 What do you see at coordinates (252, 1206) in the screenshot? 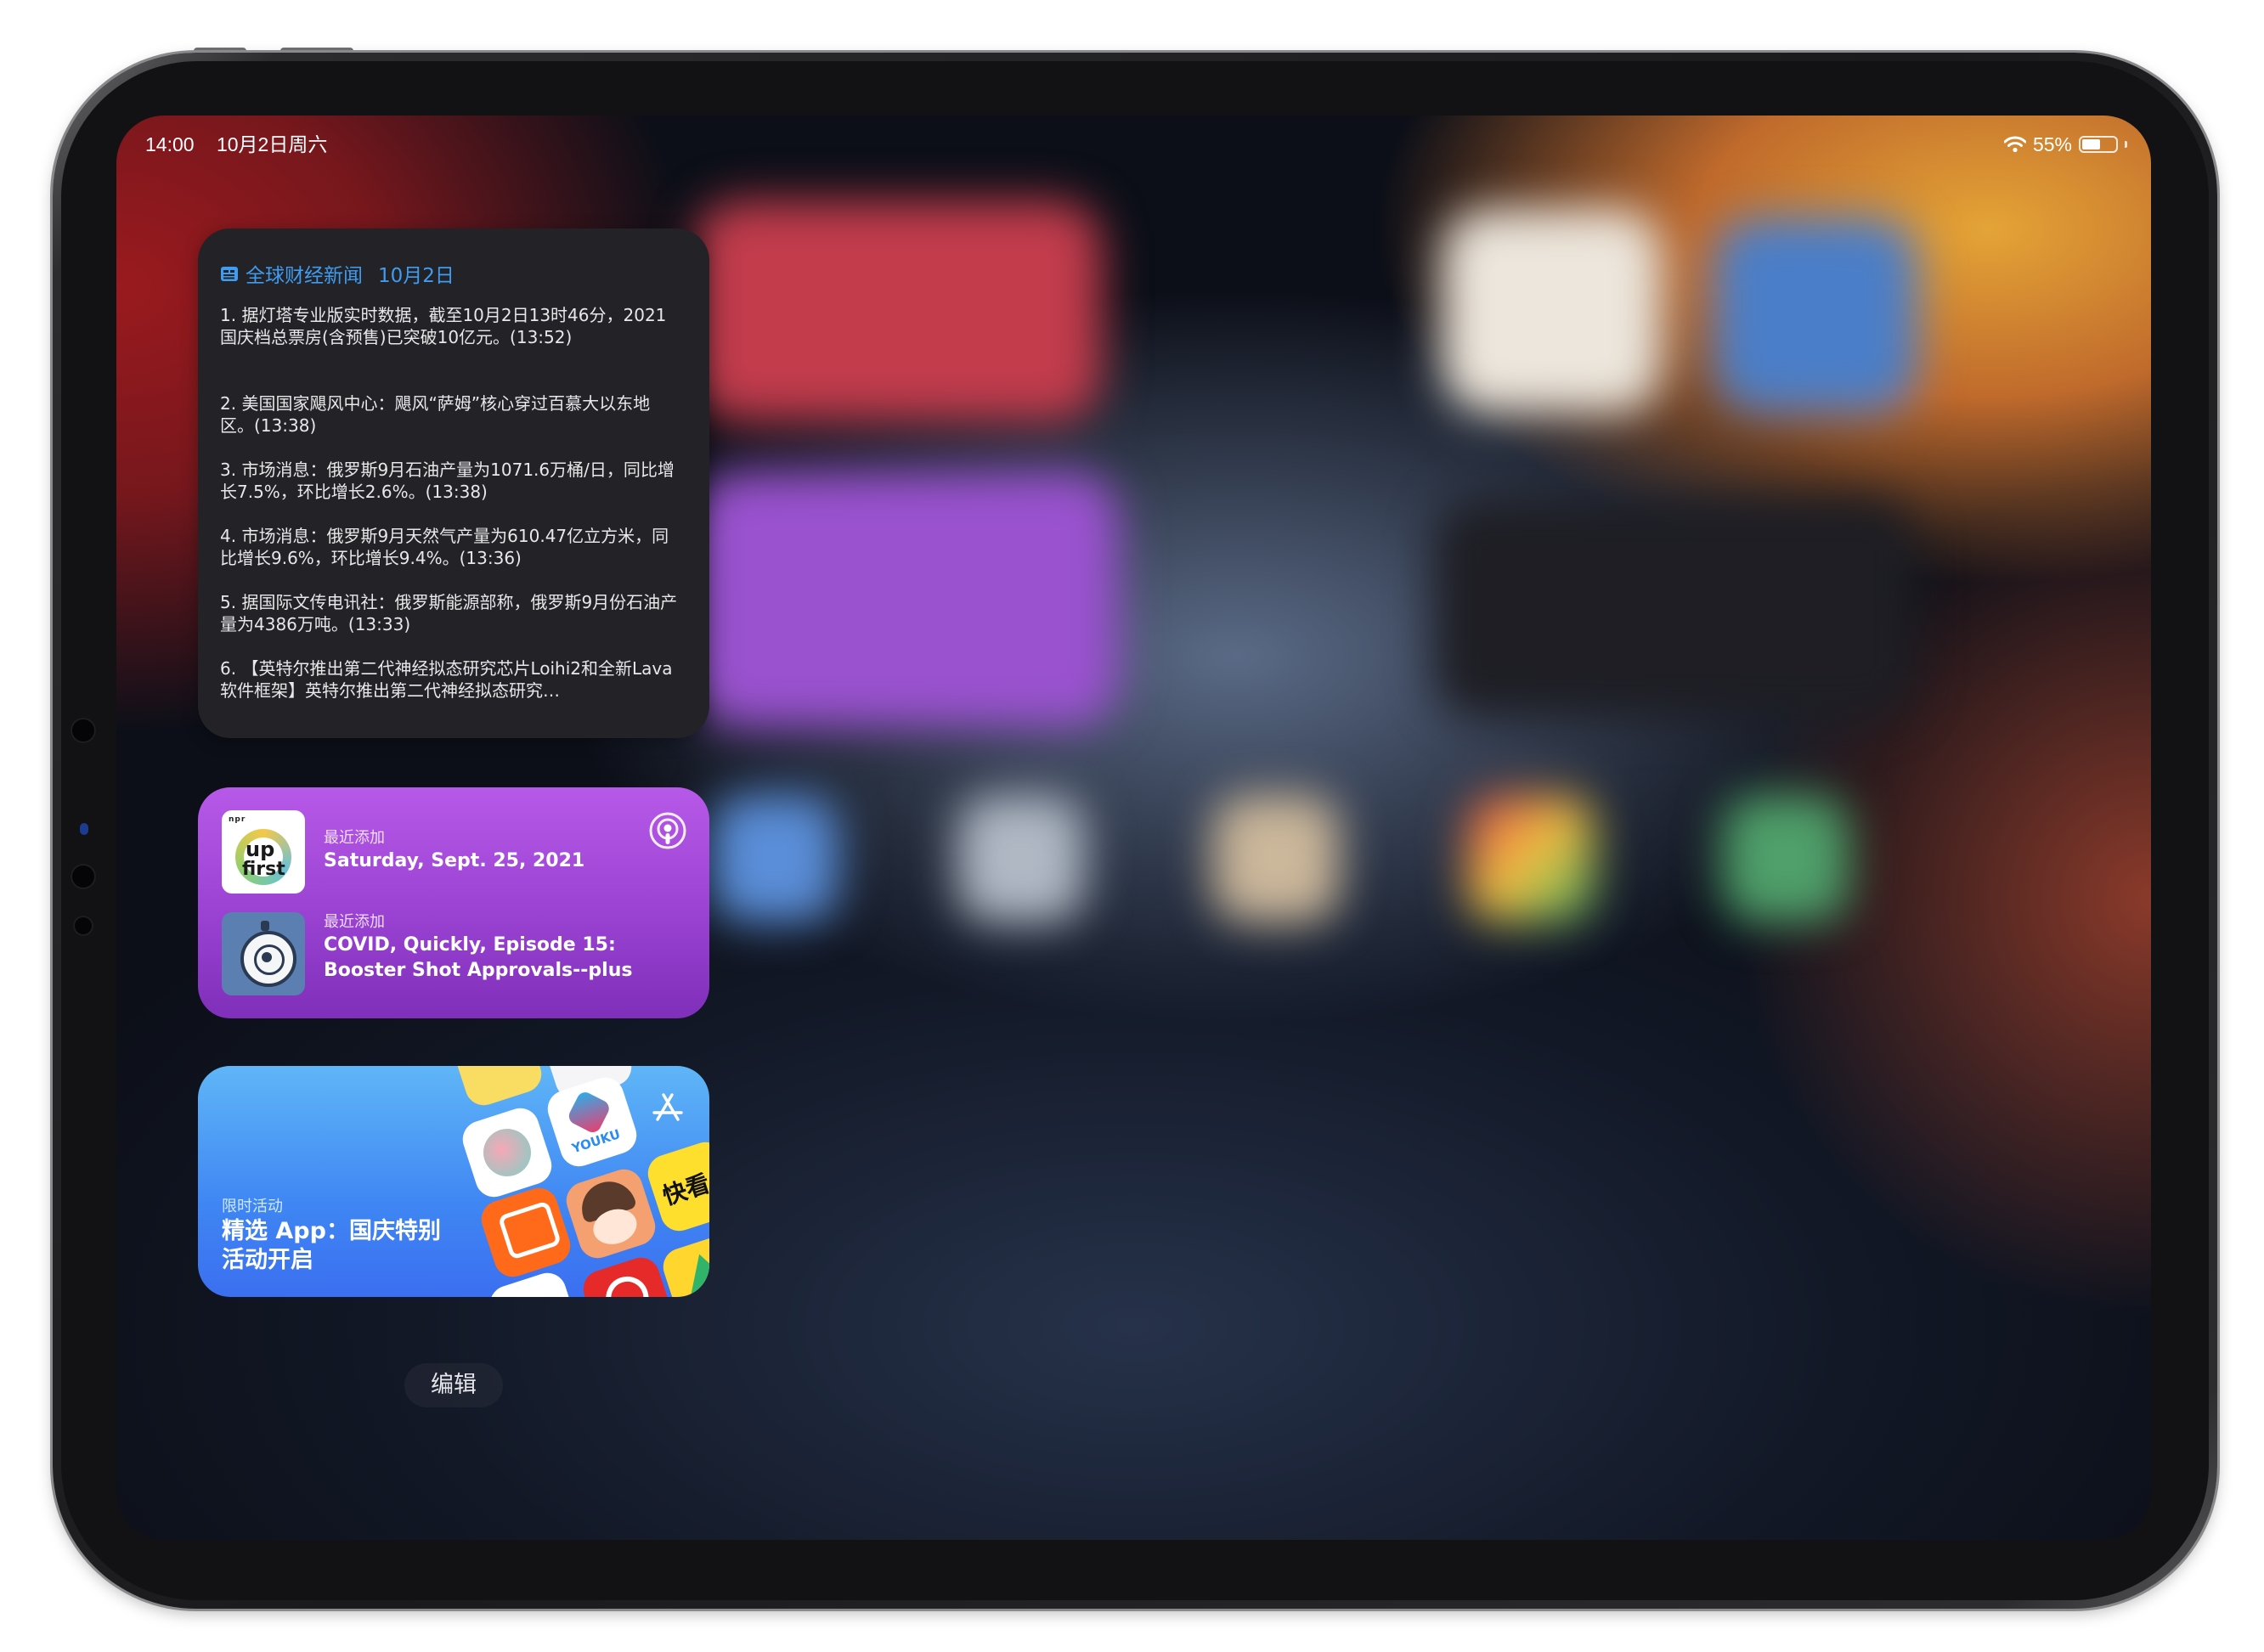
I see `appstore-kicker: 限时活动` at bounding box center [252, 1206].